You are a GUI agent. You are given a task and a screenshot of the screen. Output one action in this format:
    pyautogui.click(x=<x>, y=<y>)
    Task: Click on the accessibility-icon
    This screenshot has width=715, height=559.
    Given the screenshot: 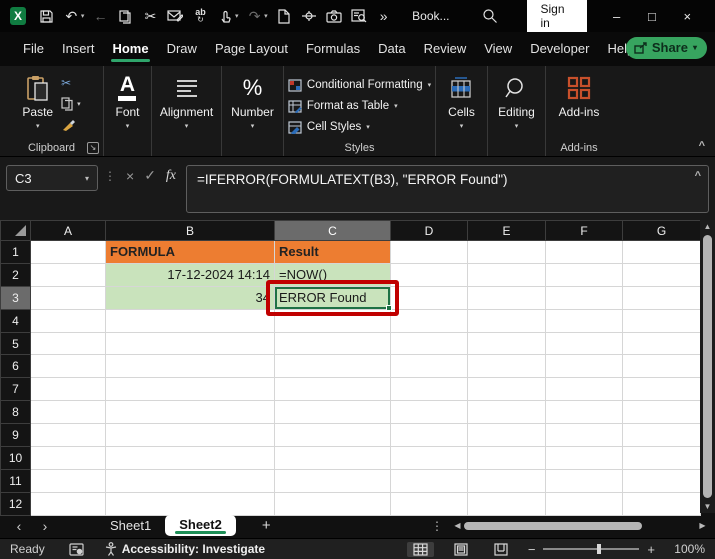 What is the action you would take?
    pyautogui.click(x=111, y=549)
    